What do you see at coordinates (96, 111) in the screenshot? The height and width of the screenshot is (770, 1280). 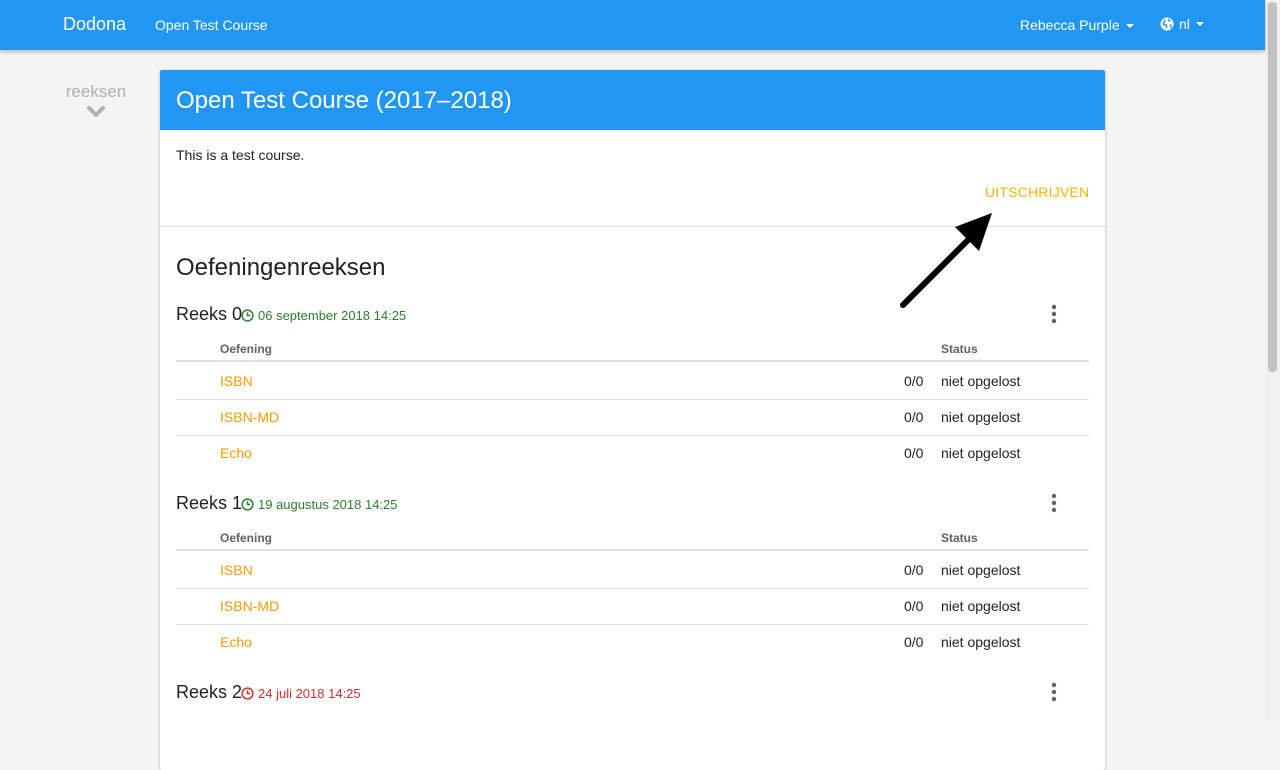 I see `chevron-down-icon` at bounding box center [96, 111].